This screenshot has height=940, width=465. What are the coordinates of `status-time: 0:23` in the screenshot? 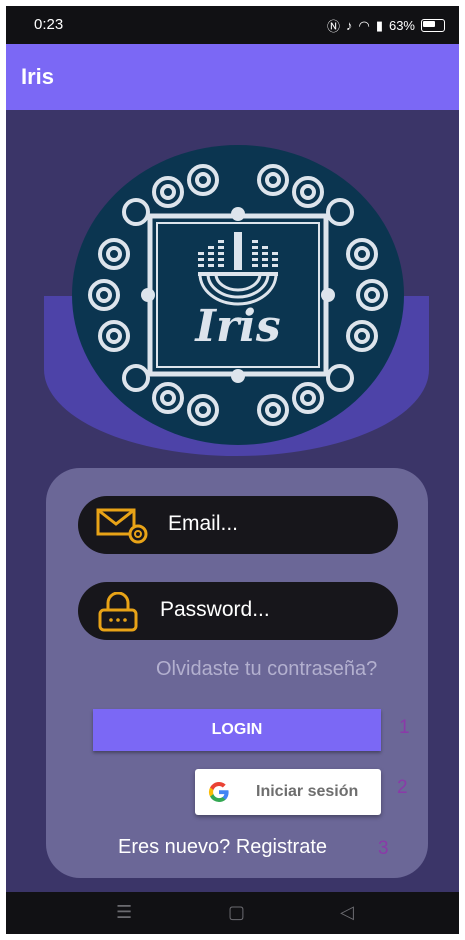 It's located at (49, 24).